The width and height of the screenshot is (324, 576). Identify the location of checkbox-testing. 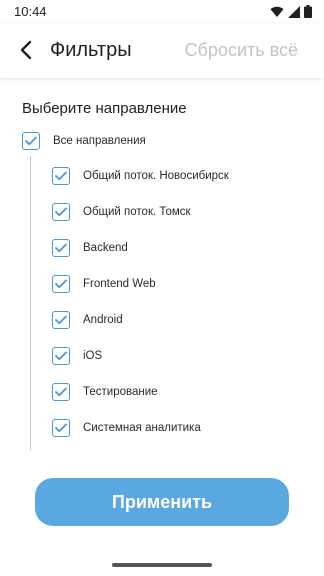
(61, 392).